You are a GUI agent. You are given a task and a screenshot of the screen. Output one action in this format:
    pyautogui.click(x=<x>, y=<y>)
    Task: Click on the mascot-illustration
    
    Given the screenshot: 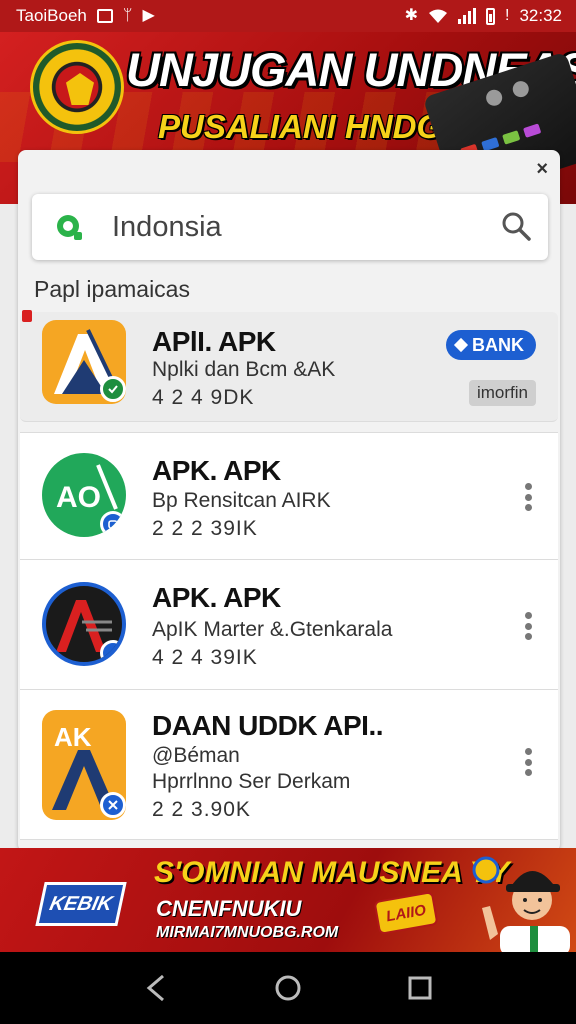 What is the action you would take?
    pyautogui.click(x=521, y=904)
    